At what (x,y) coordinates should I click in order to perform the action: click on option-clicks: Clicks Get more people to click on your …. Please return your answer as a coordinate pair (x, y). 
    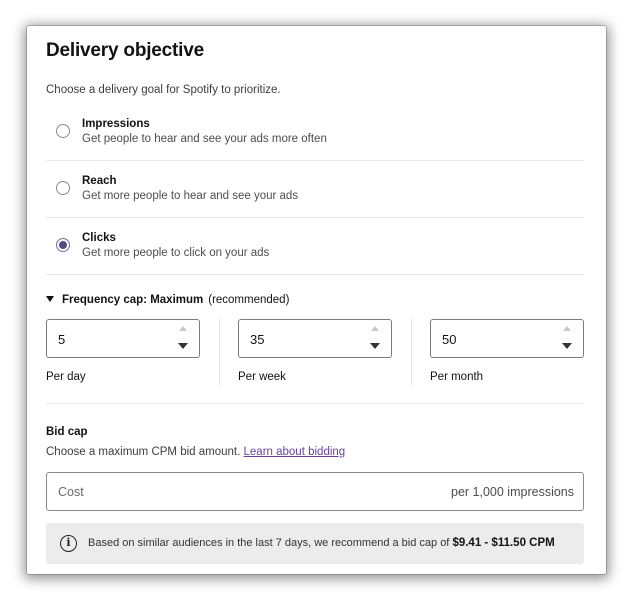
    Looking at the image, I should click on (315, 246).